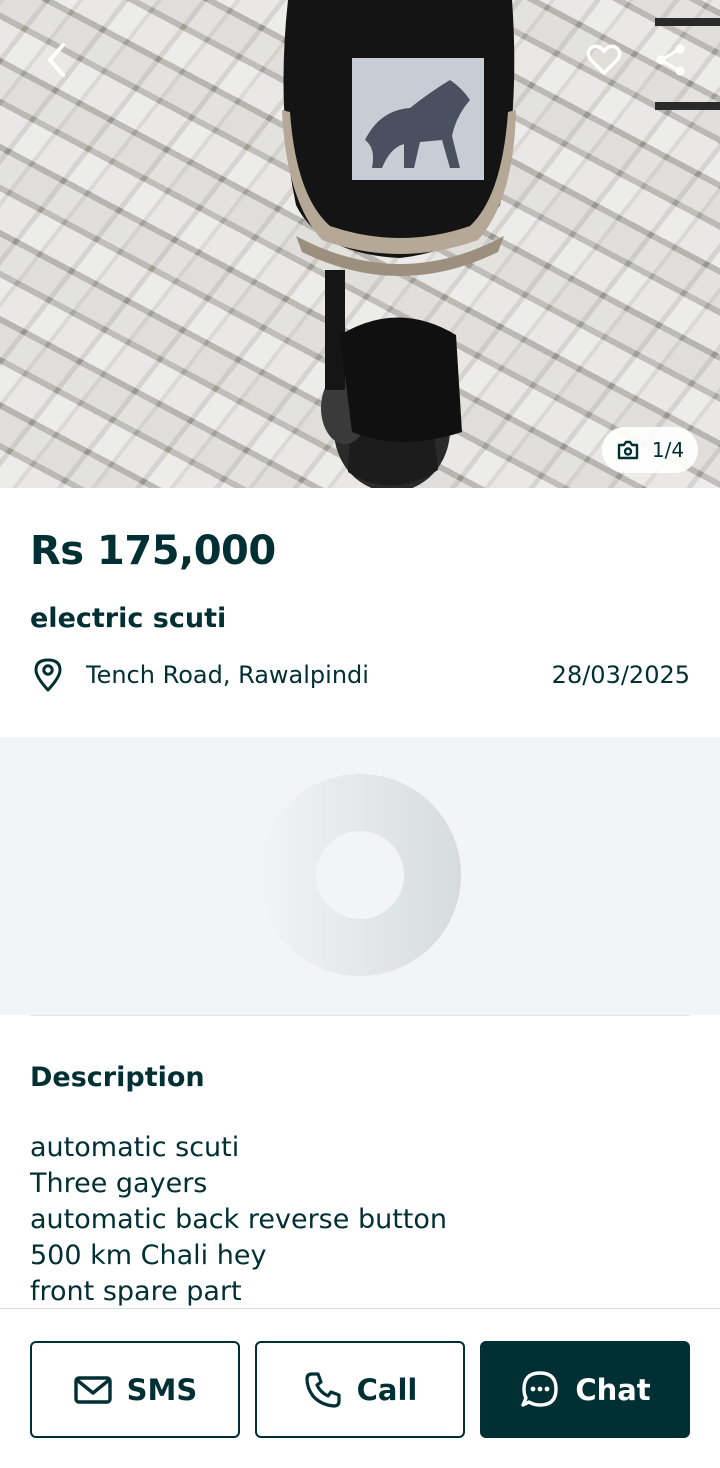  I want to click on description-line: automatic back reverse button, so click(238, 1219).